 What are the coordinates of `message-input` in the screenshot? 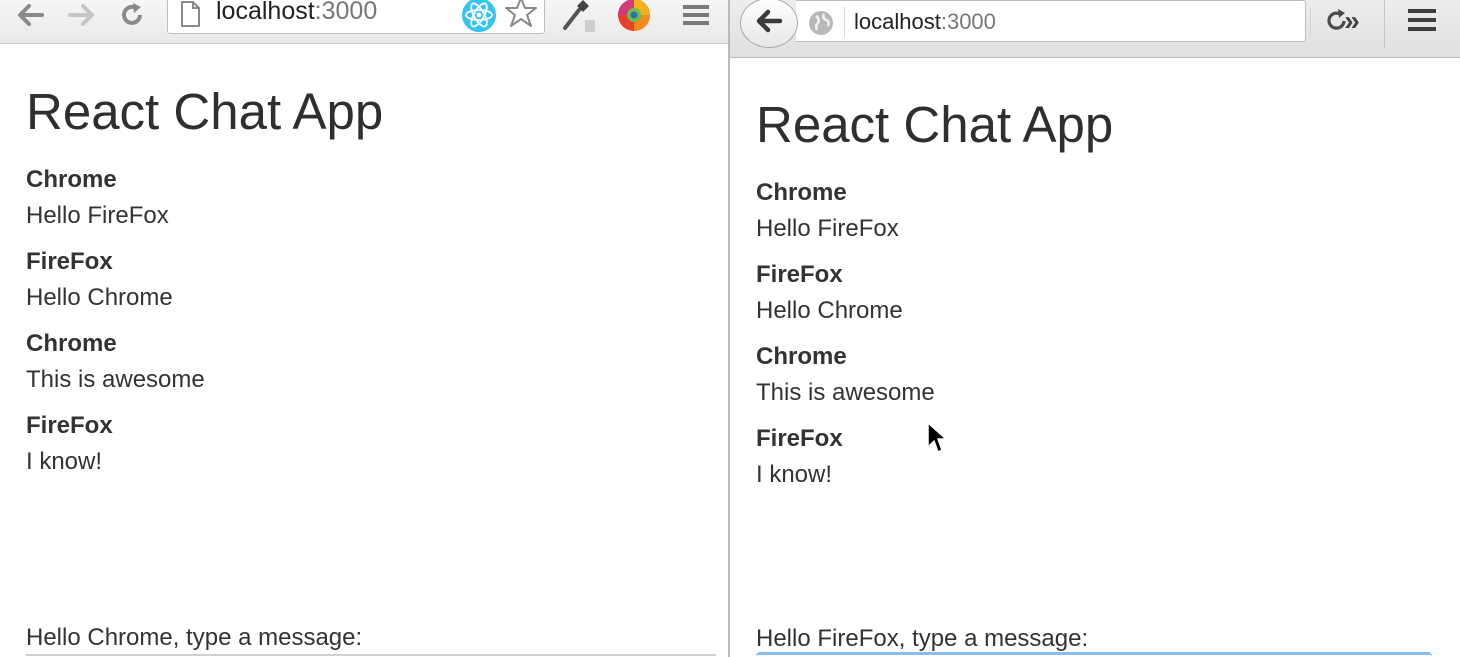 It's located at (1094, 654).